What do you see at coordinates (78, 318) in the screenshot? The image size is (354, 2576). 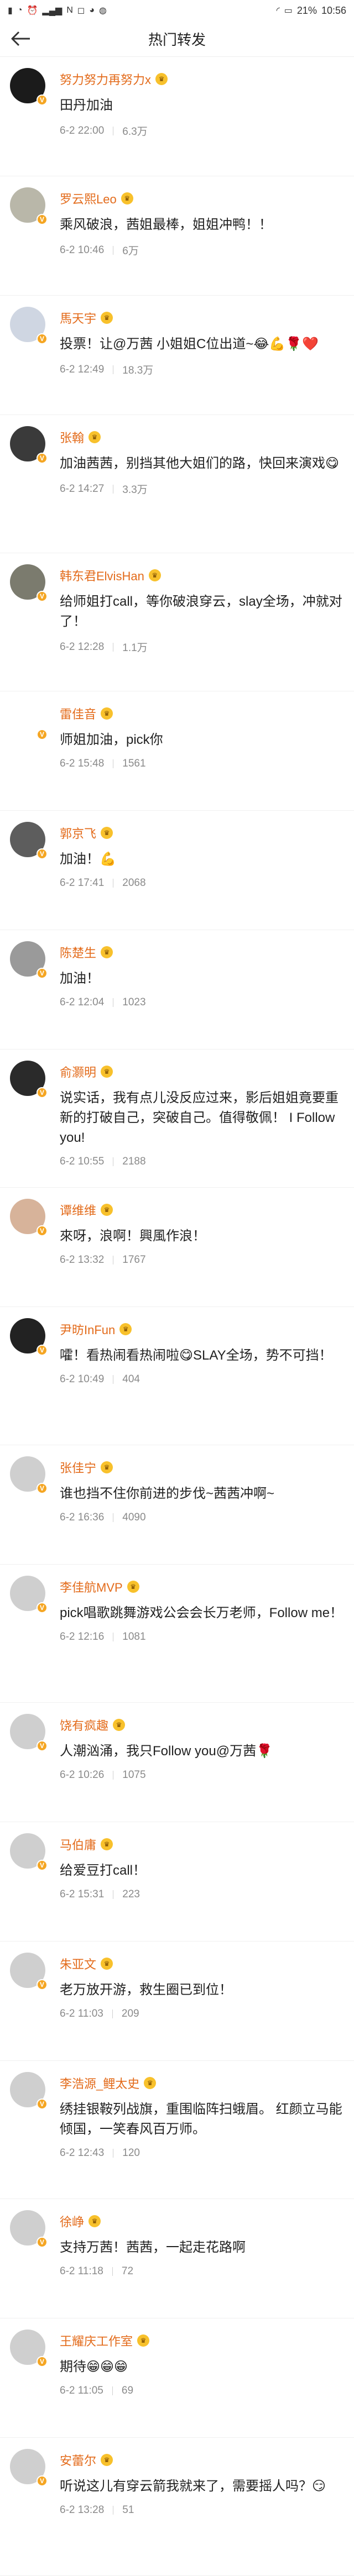 I see `user-name: 馬天宇` at bounding box center [78, 318].